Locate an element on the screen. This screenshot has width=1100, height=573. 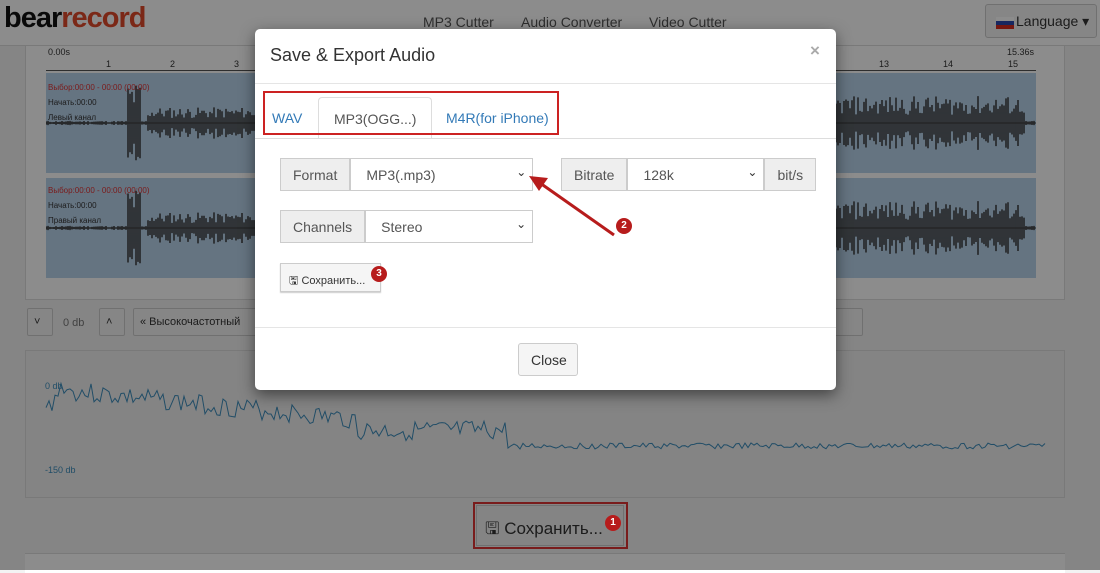
bitrate-unit: bit/s is located at coordinates (790, 174).